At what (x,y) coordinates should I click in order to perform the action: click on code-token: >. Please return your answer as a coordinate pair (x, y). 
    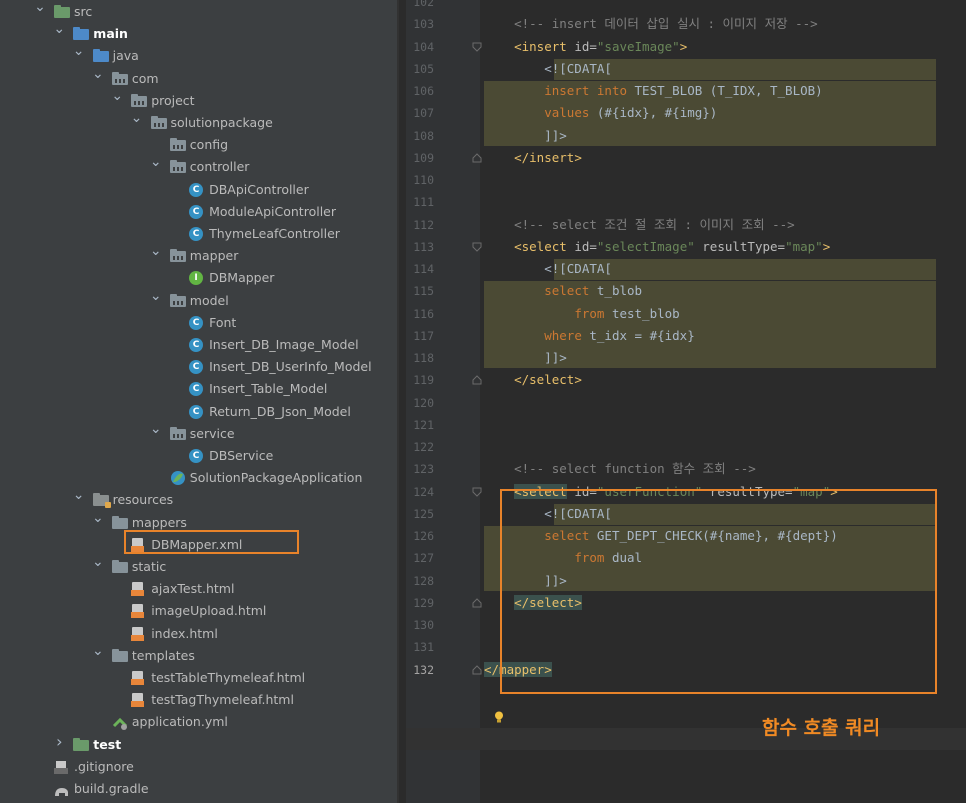
    Looking at the image, I should click on (683, 46).